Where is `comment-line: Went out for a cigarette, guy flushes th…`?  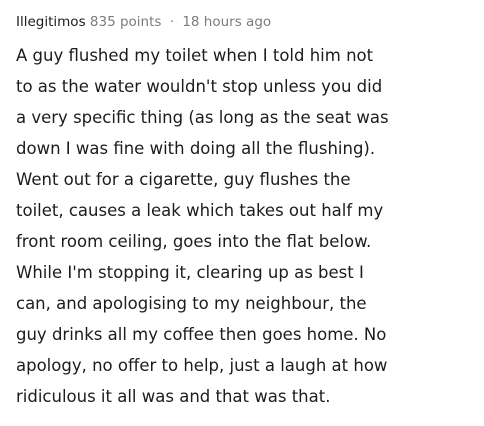
comment-line: Went out for a cigarette, guy flushes th… is located at coordinates (183, 179).